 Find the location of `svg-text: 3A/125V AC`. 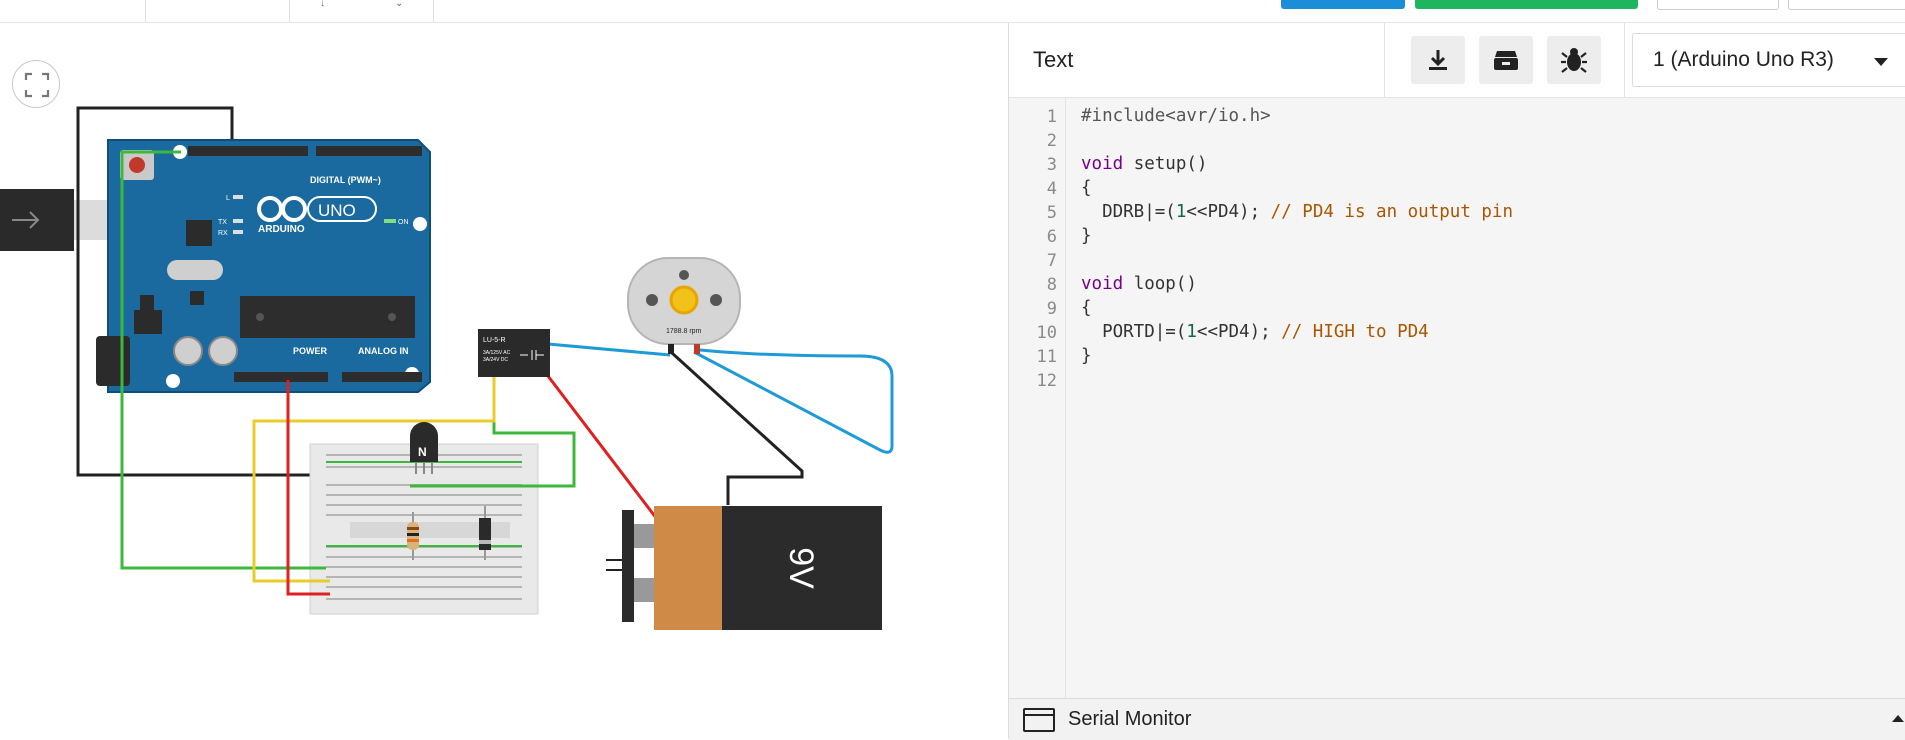

svg-text: 3A/125V AC is located at coordinates (497, 353).